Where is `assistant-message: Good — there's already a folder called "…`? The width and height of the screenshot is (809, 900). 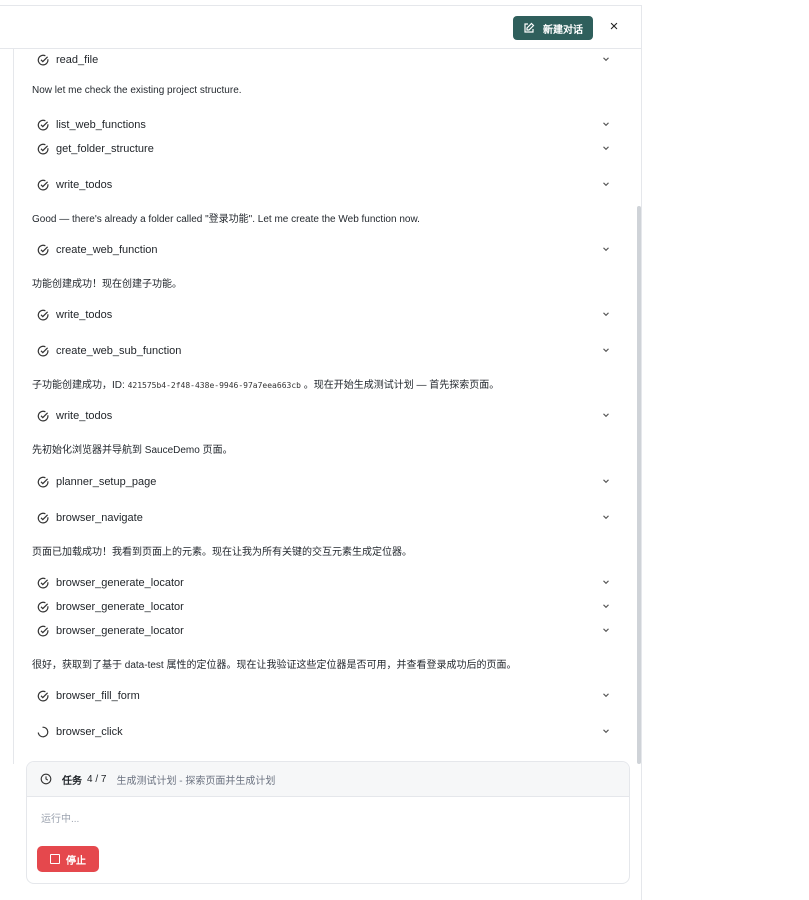
assistant-message: Good — there's already a folder called "… is located at coordinates (226, 219).